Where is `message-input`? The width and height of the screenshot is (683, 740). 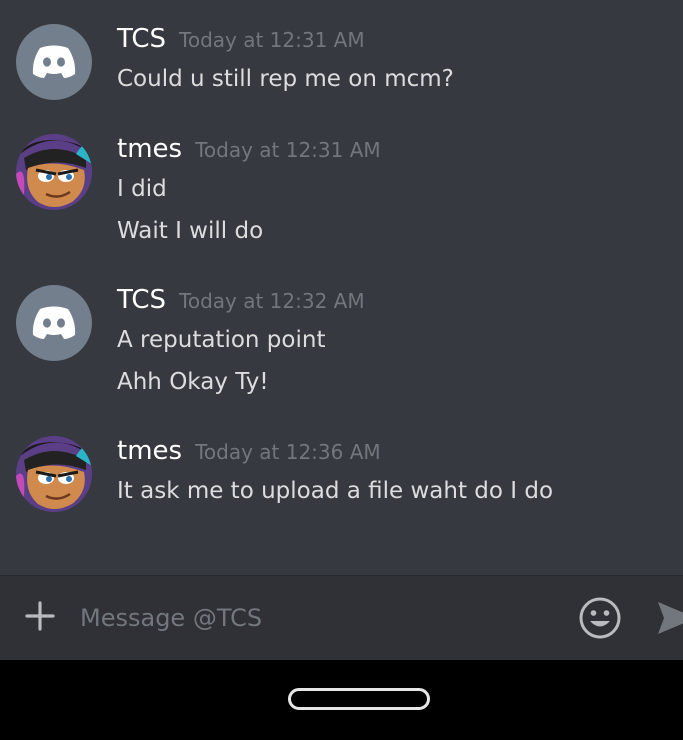 message-input is located at coordinates (320, 618).